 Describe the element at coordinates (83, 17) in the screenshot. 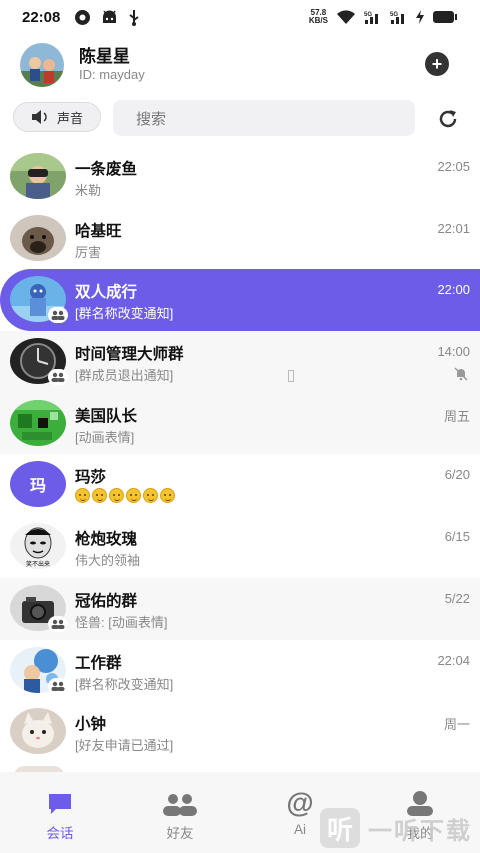

I see `app-notification-icon` at that location.